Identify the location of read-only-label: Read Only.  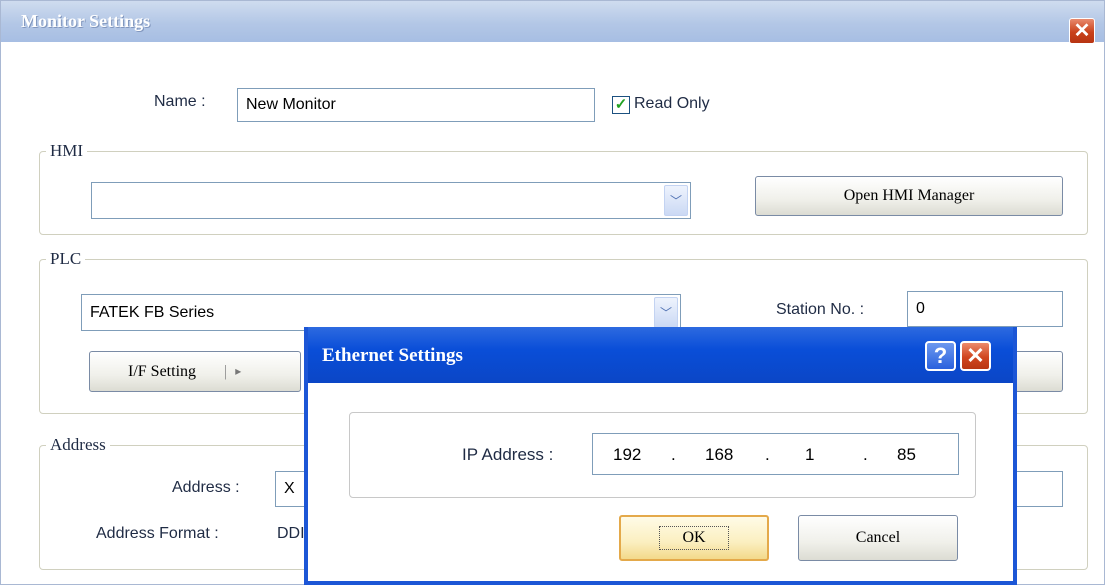
(672, 103).